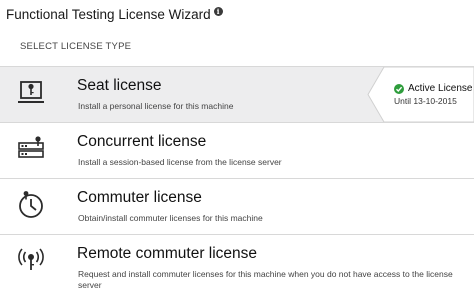 The image size is (474, 291). Describe the element at coordinates (31, 261) in the screenshot. I see `wireless-key-icon` at that location.